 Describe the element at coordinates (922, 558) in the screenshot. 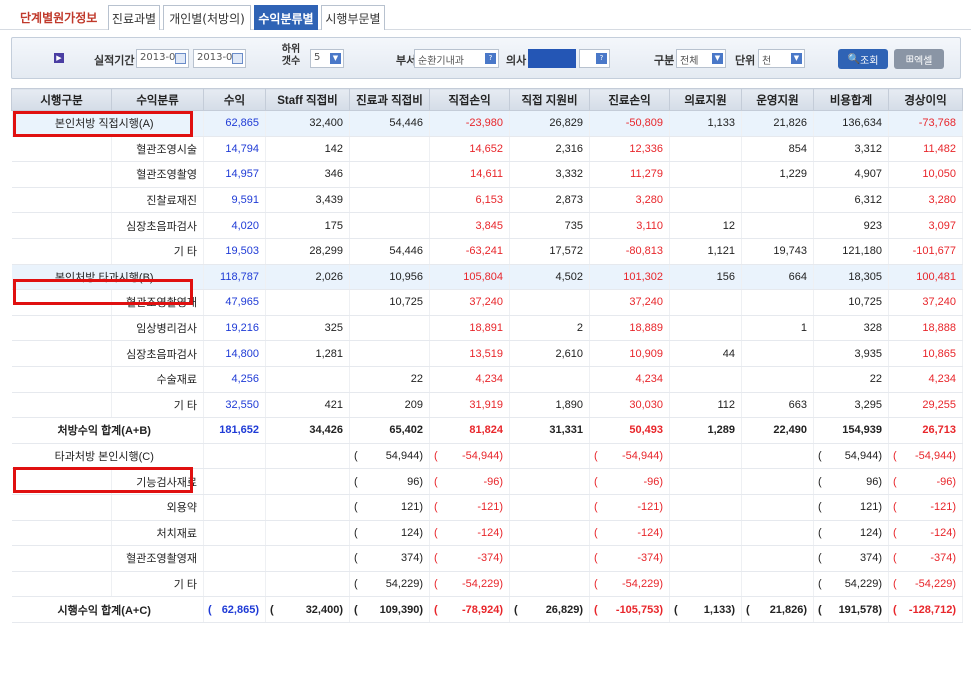

I see `paren-value: (-374)` at that location.